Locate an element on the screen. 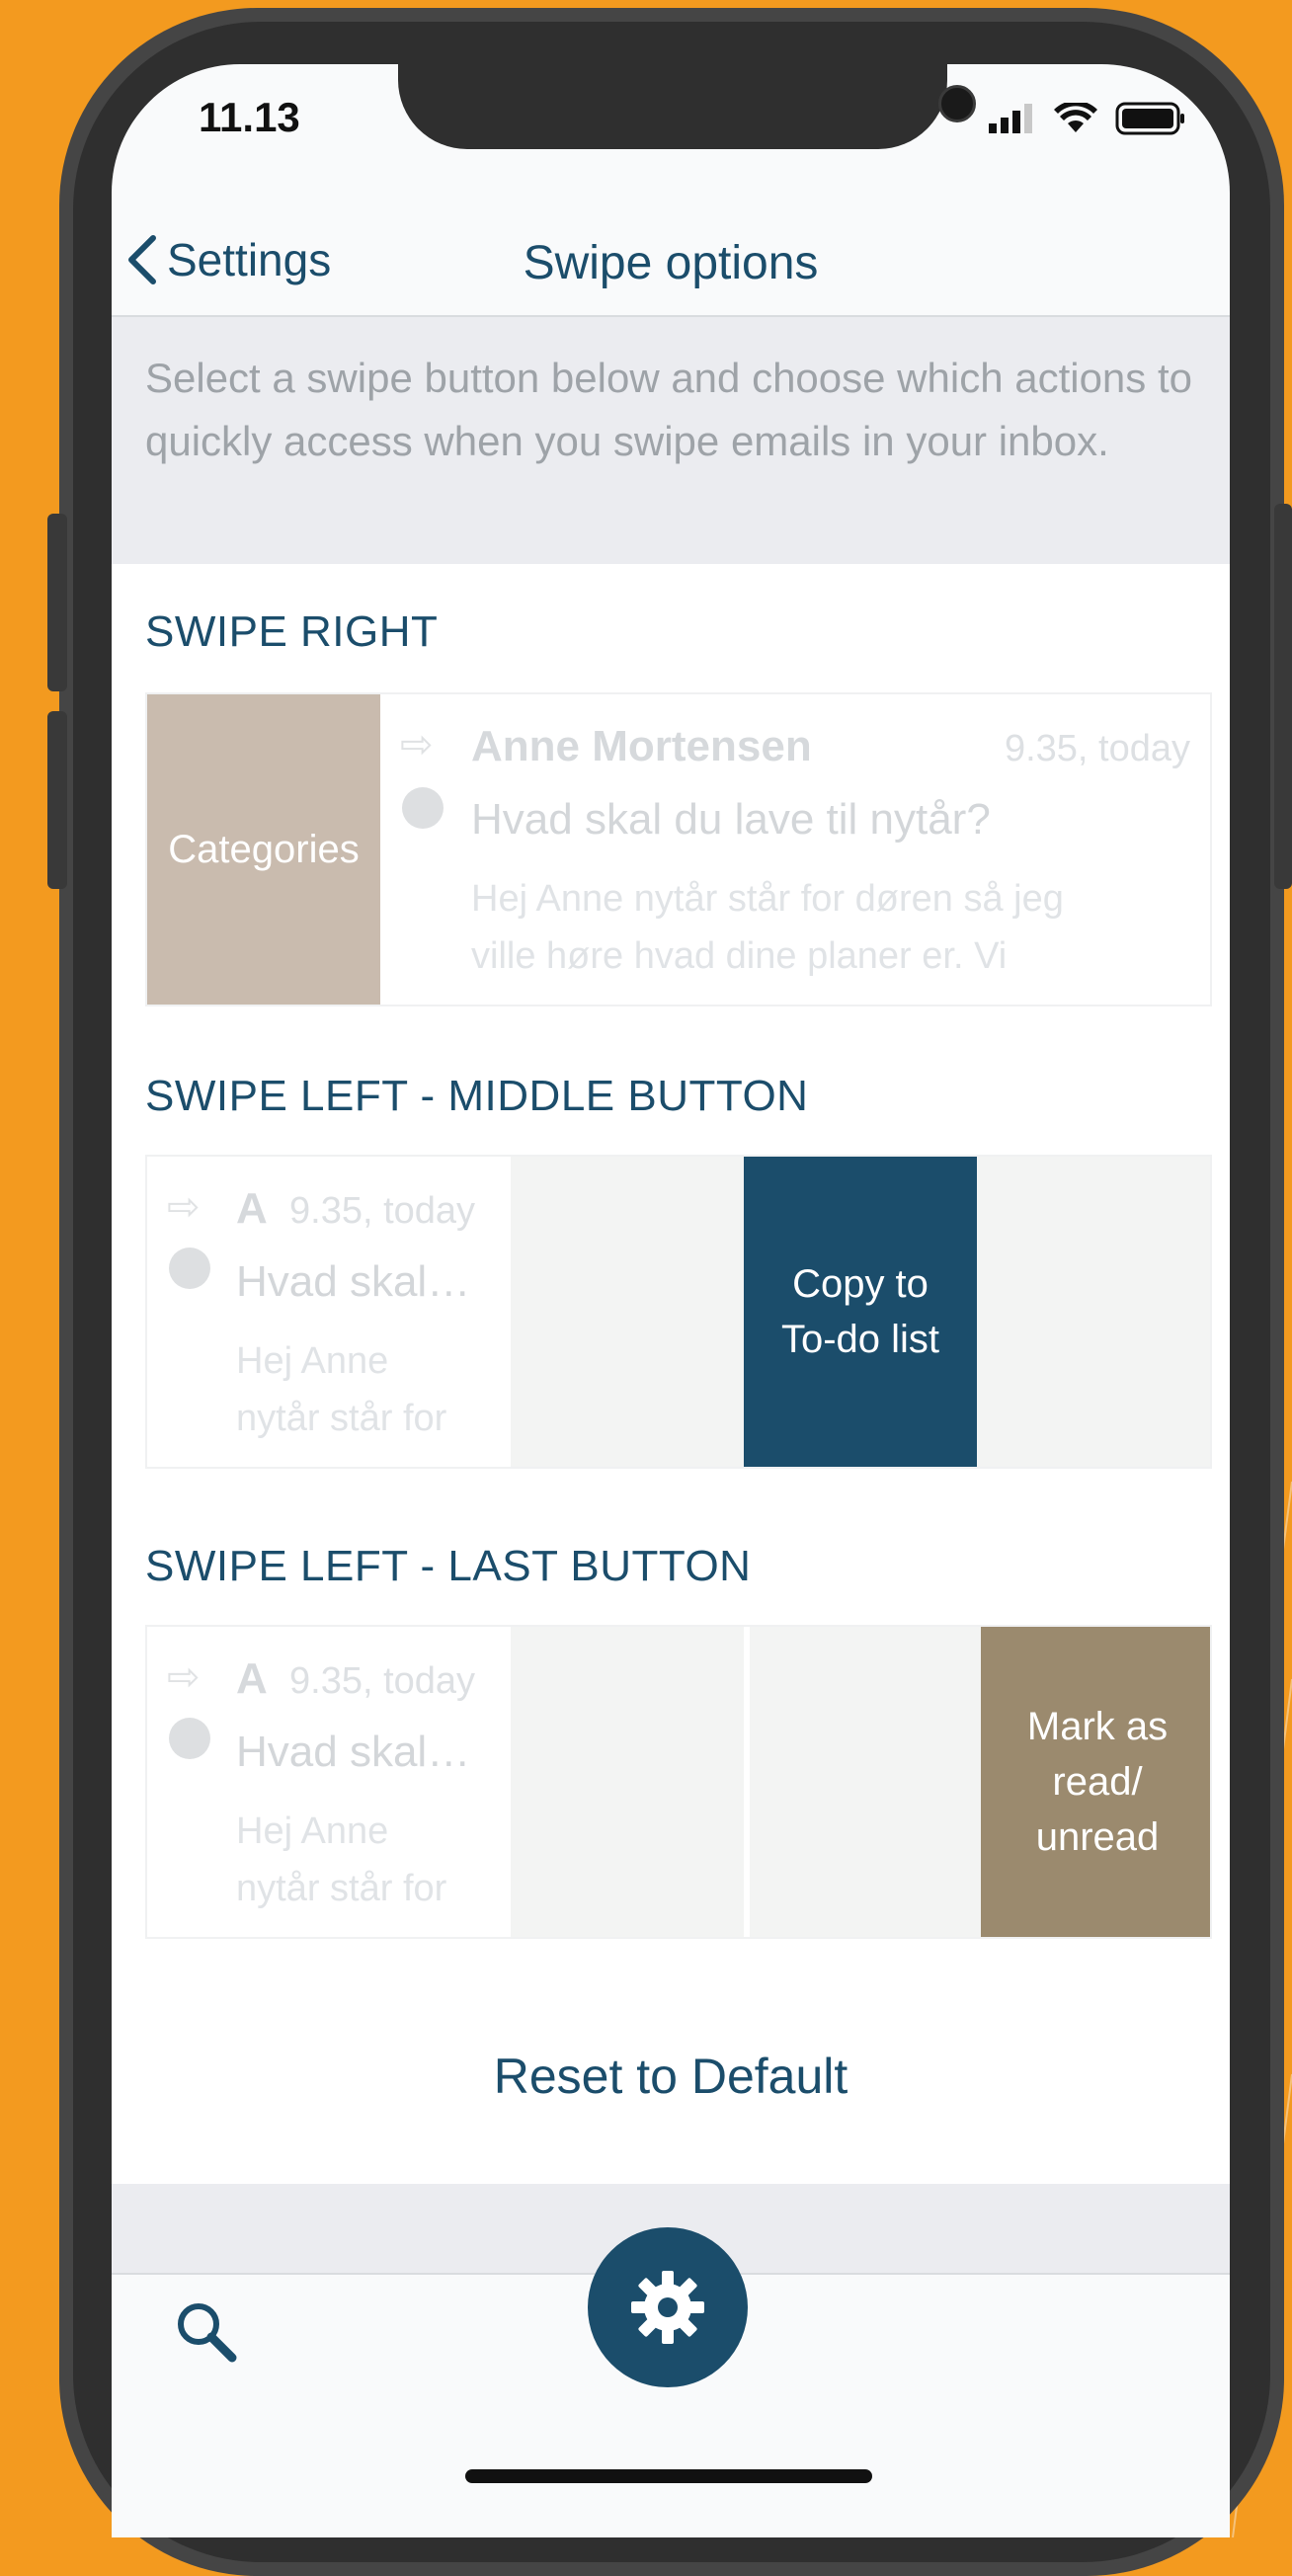 Image resolution: width=1292 pixels, height=2576 pixels. reset-section: Reset to Default is located at coordinates (671, 2078).